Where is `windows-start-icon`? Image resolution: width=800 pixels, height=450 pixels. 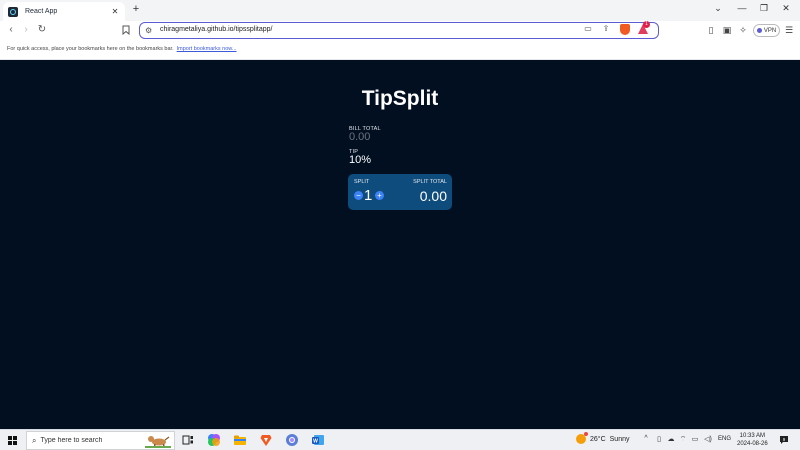
windows-start-icon is located at coordinates (12, 440).